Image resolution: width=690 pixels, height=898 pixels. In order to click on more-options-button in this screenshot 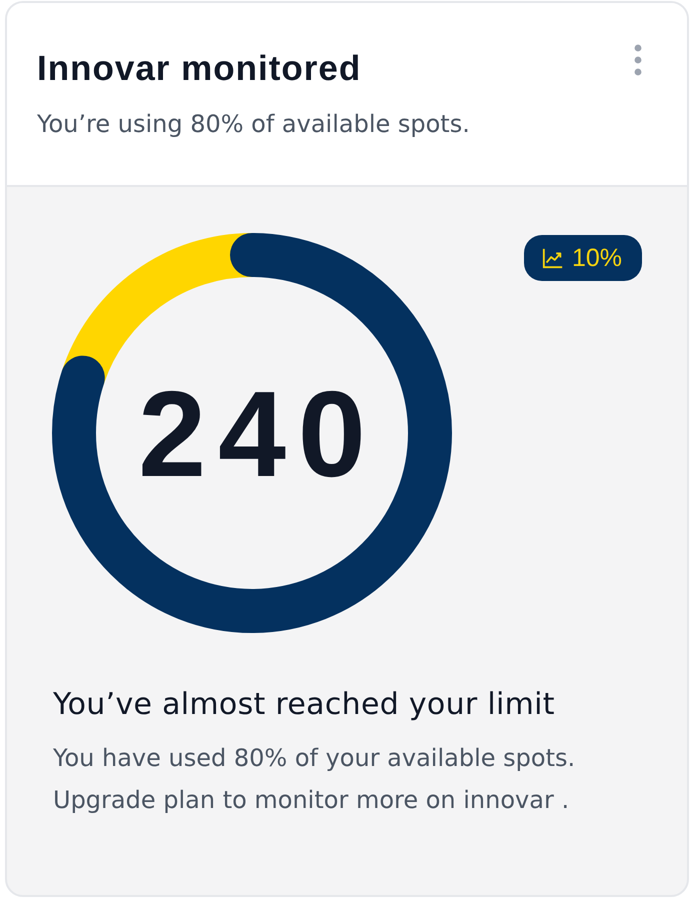, I will do `click(638, 60)`.